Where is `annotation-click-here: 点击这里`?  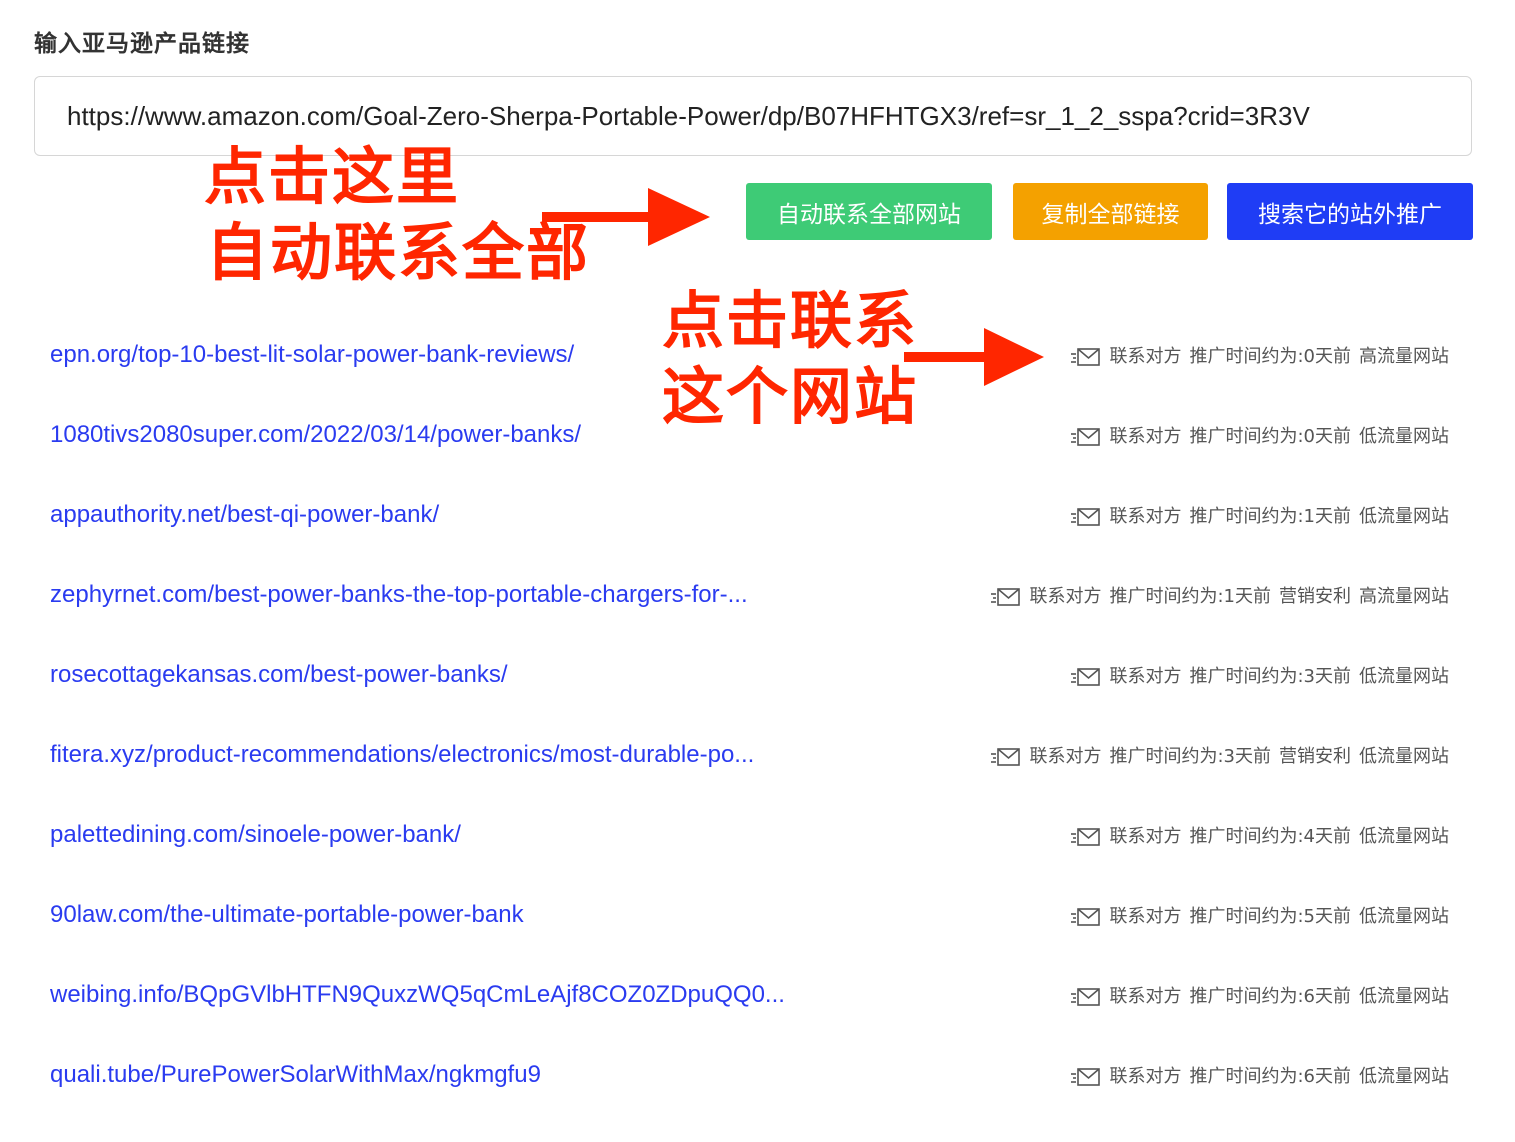 annotation-click-here: 点击这里 is located at coordinates (332, 176).